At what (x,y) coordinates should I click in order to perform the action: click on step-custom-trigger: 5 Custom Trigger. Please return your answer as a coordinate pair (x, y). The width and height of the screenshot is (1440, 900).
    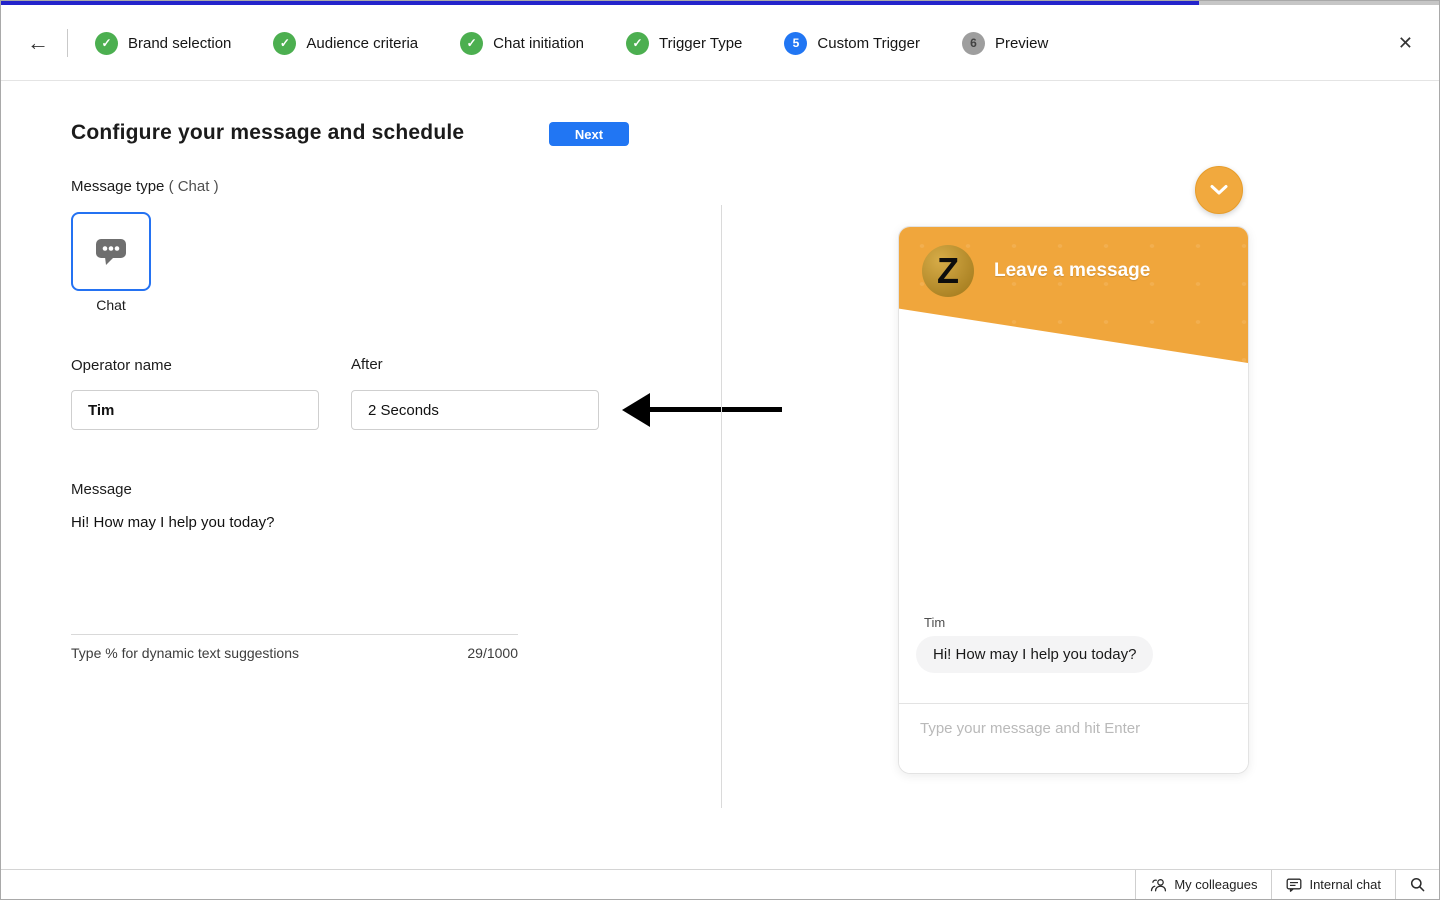
    Looking at the image, I should click on (852, 43).